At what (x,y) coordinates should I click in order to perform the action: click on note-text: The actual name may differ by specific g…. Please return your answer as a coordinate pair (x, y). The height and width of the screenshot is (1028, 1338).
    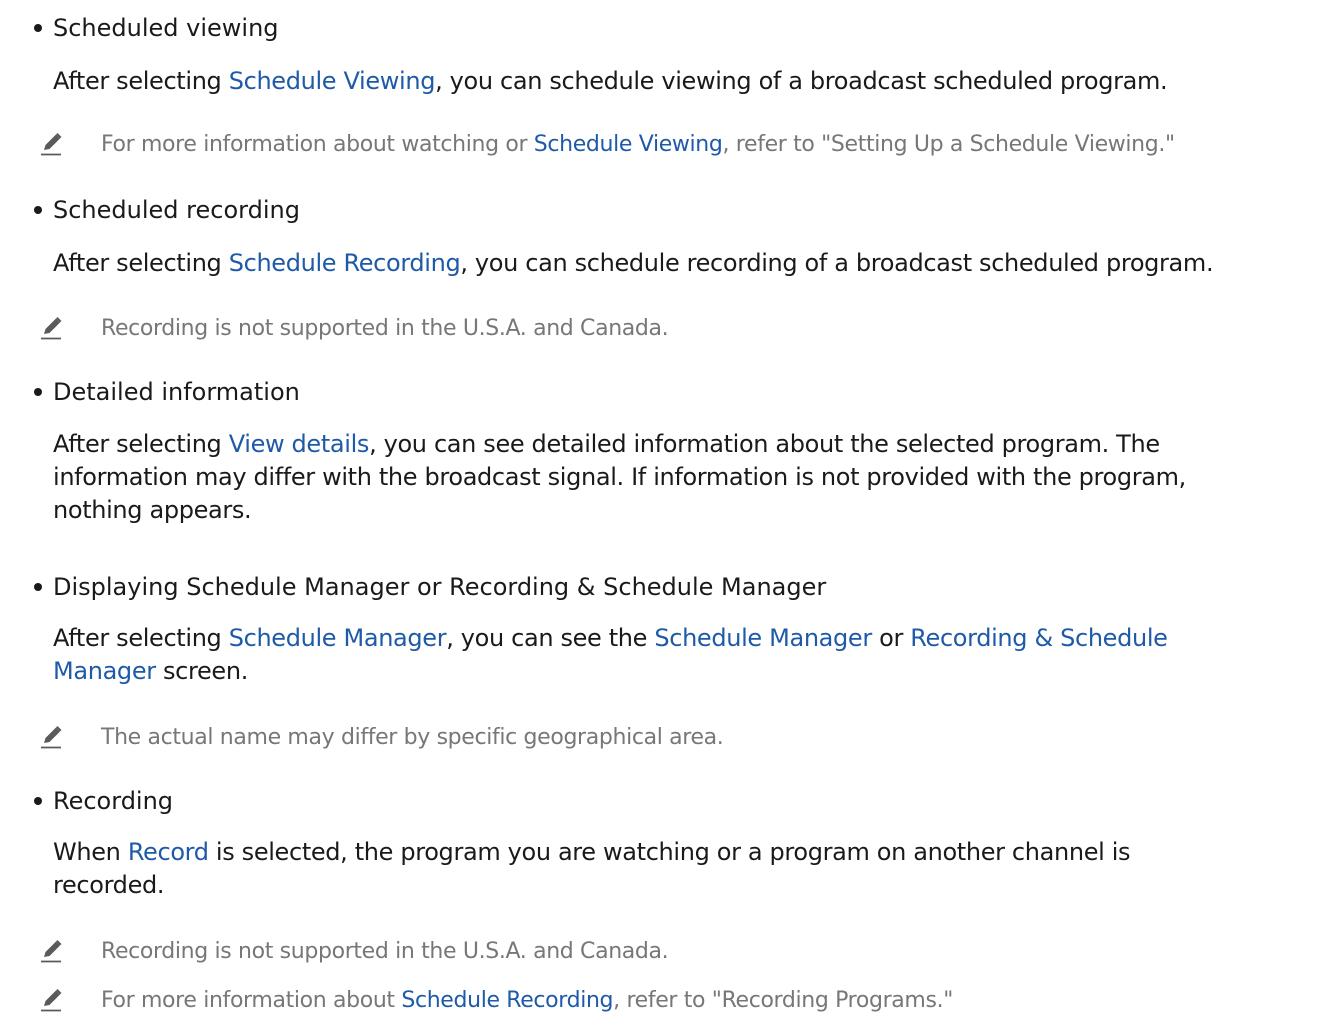
    Looking at the image, I should click on (412, 737).